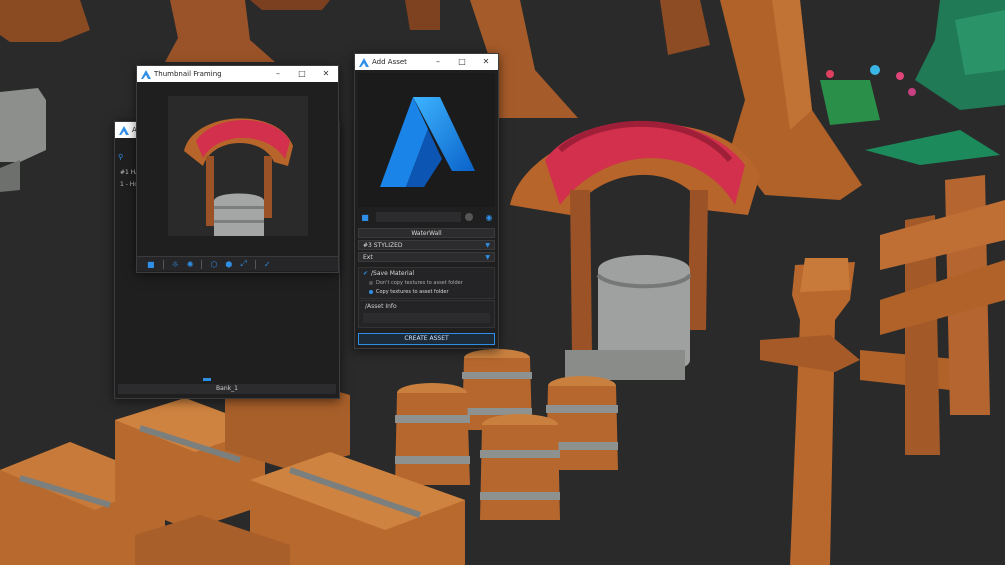  What do you see at coordinates (426, 318) in the screenshot?
I see `asset-info-field` at bounding box center [426, 318].